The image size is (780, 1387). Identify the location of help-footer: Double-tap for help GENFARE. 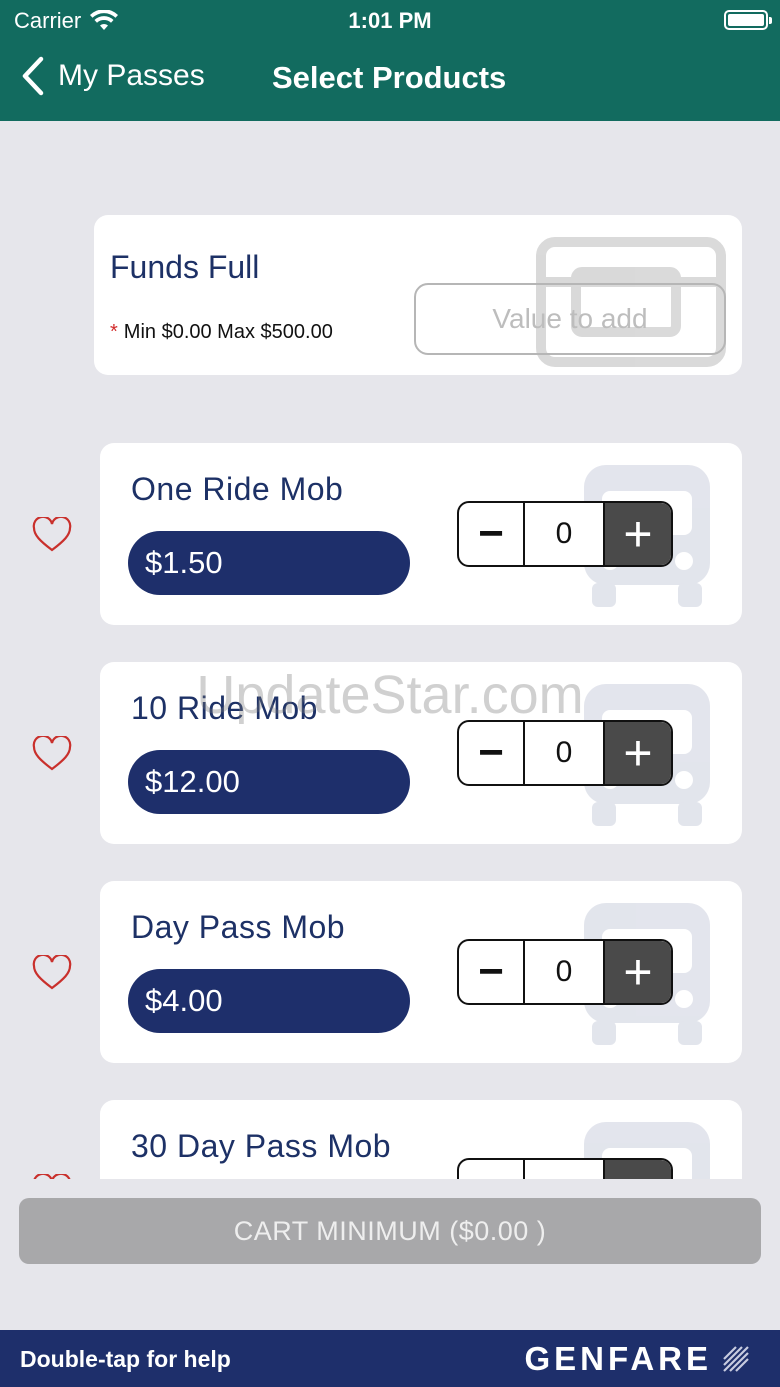
(390, 1358).